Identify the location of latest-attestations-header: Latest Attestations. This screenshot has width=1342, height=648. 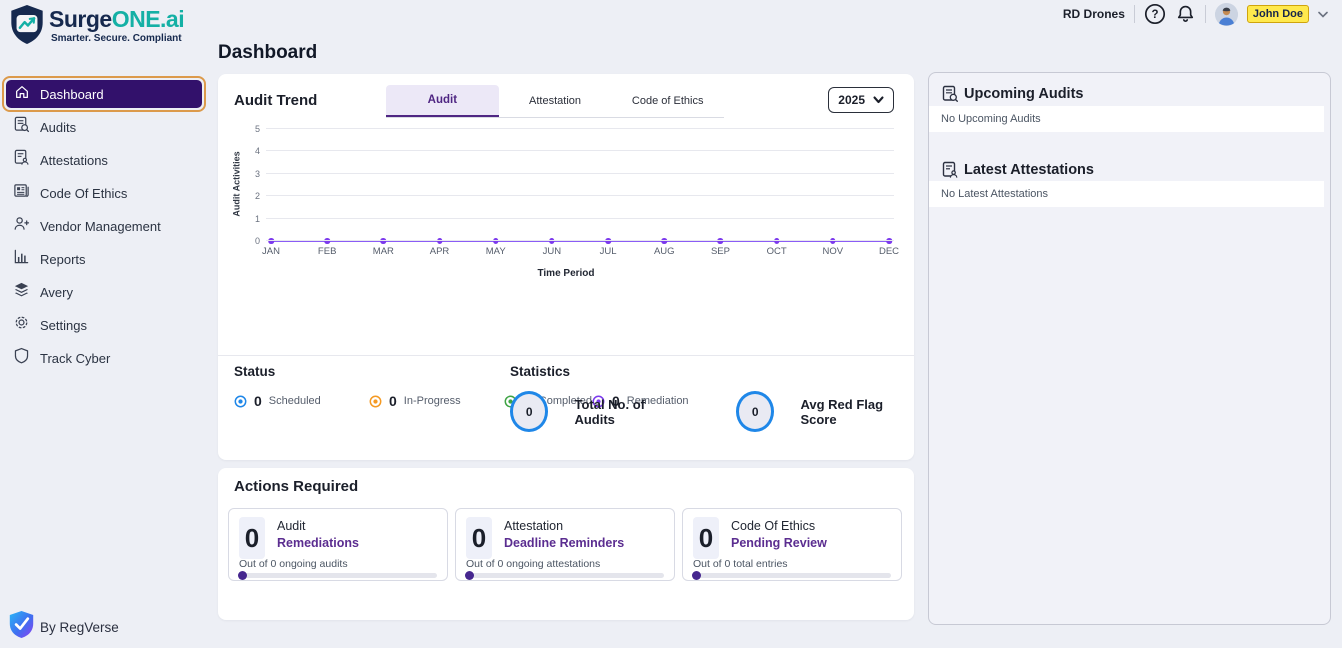
(1017, 170).